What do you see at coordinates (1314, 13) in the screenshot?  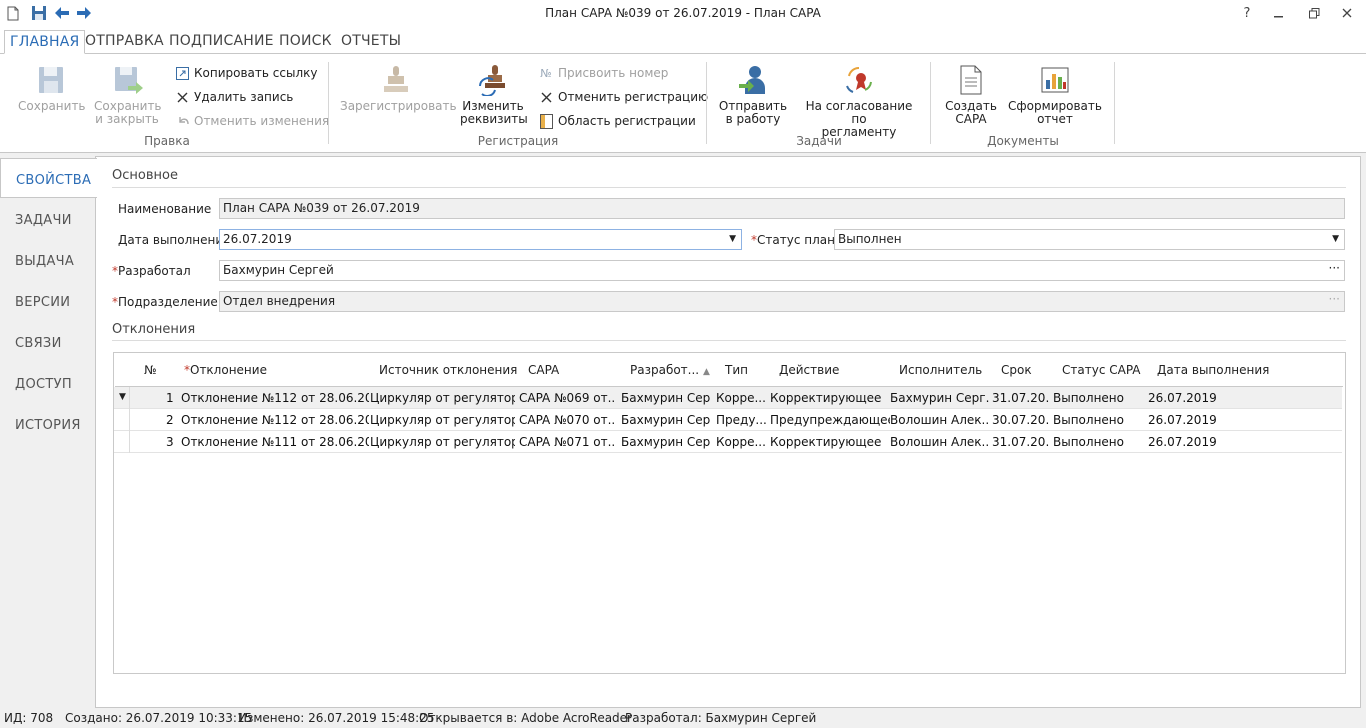 I see `restore-icon` at bounding box center [1314, 13].